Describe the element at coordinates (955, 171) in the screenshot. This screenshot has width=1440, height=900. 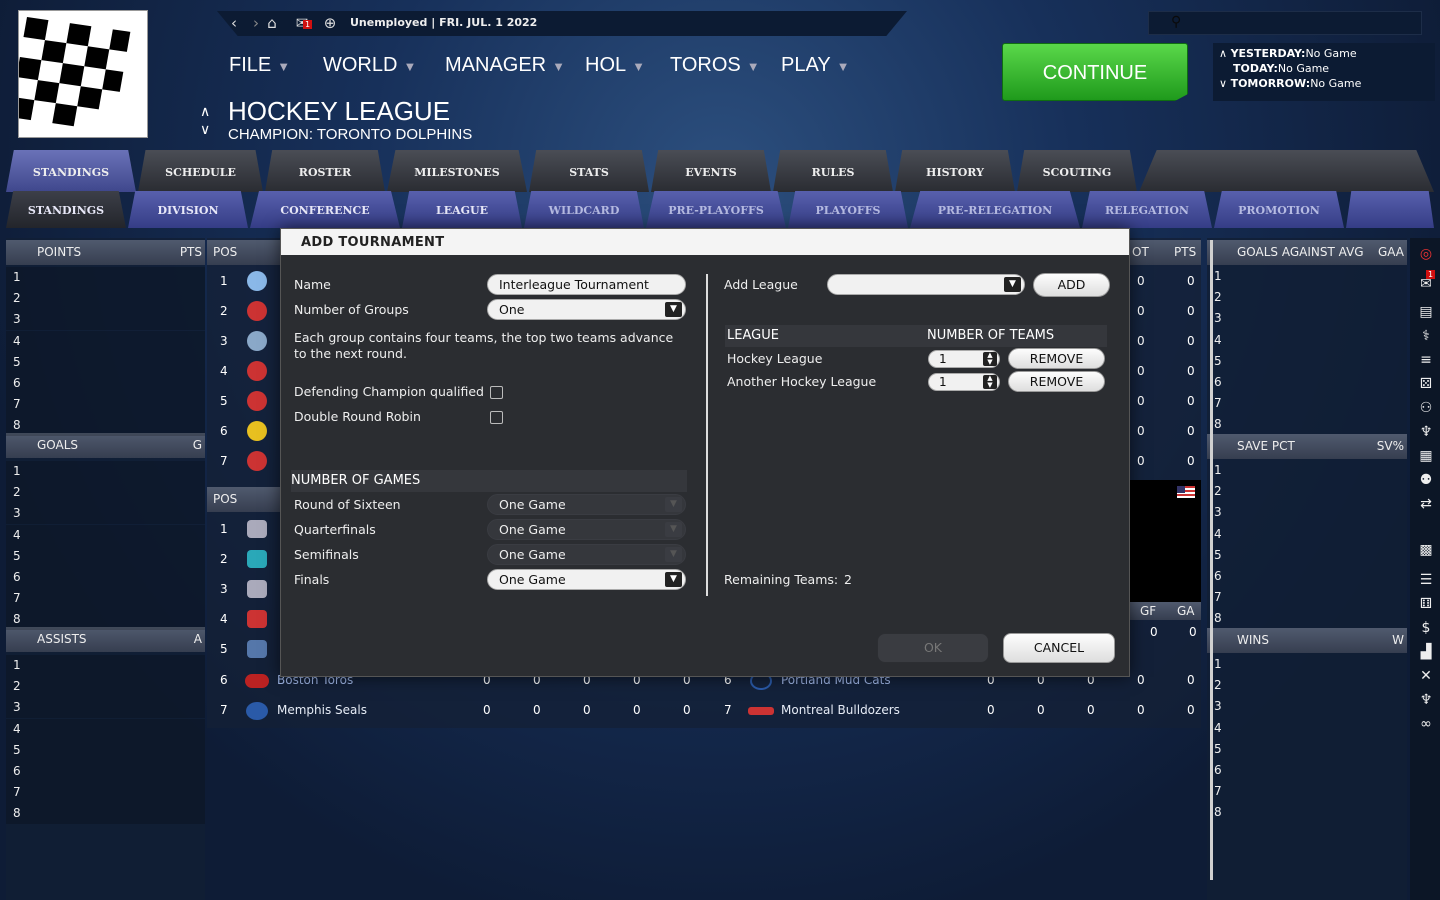
I see `tab-history: HISTORY` at that location.